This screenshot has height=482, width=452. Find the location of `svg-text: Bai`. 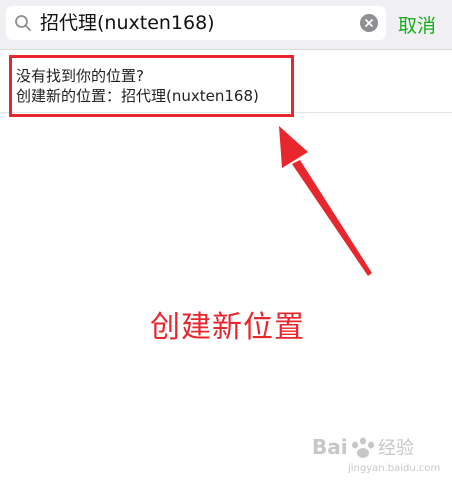

svg-text: Bai is located at coordinates (330, 447).